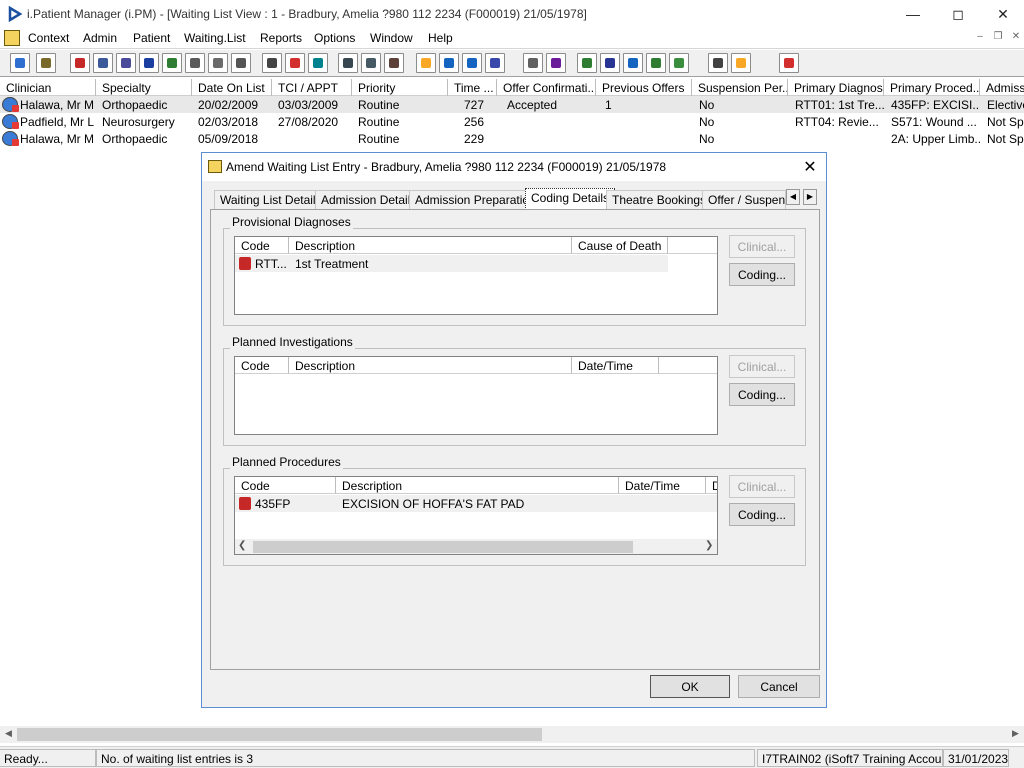 The image size is (1024, 768). Describe the element at coordinates (172, 63) in the screenshot. I see `person-icon` at that location.